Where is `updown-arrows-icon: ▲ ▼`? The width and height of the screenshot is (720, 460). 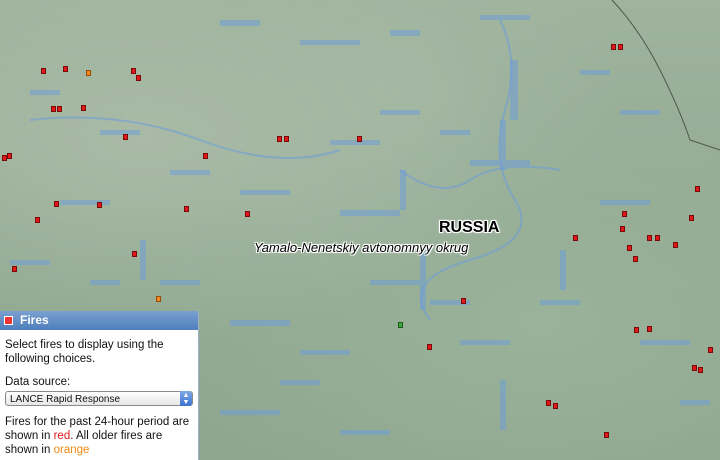
updown-arrows-icon: ▲ ▼ is located at coordinates (186, 398).